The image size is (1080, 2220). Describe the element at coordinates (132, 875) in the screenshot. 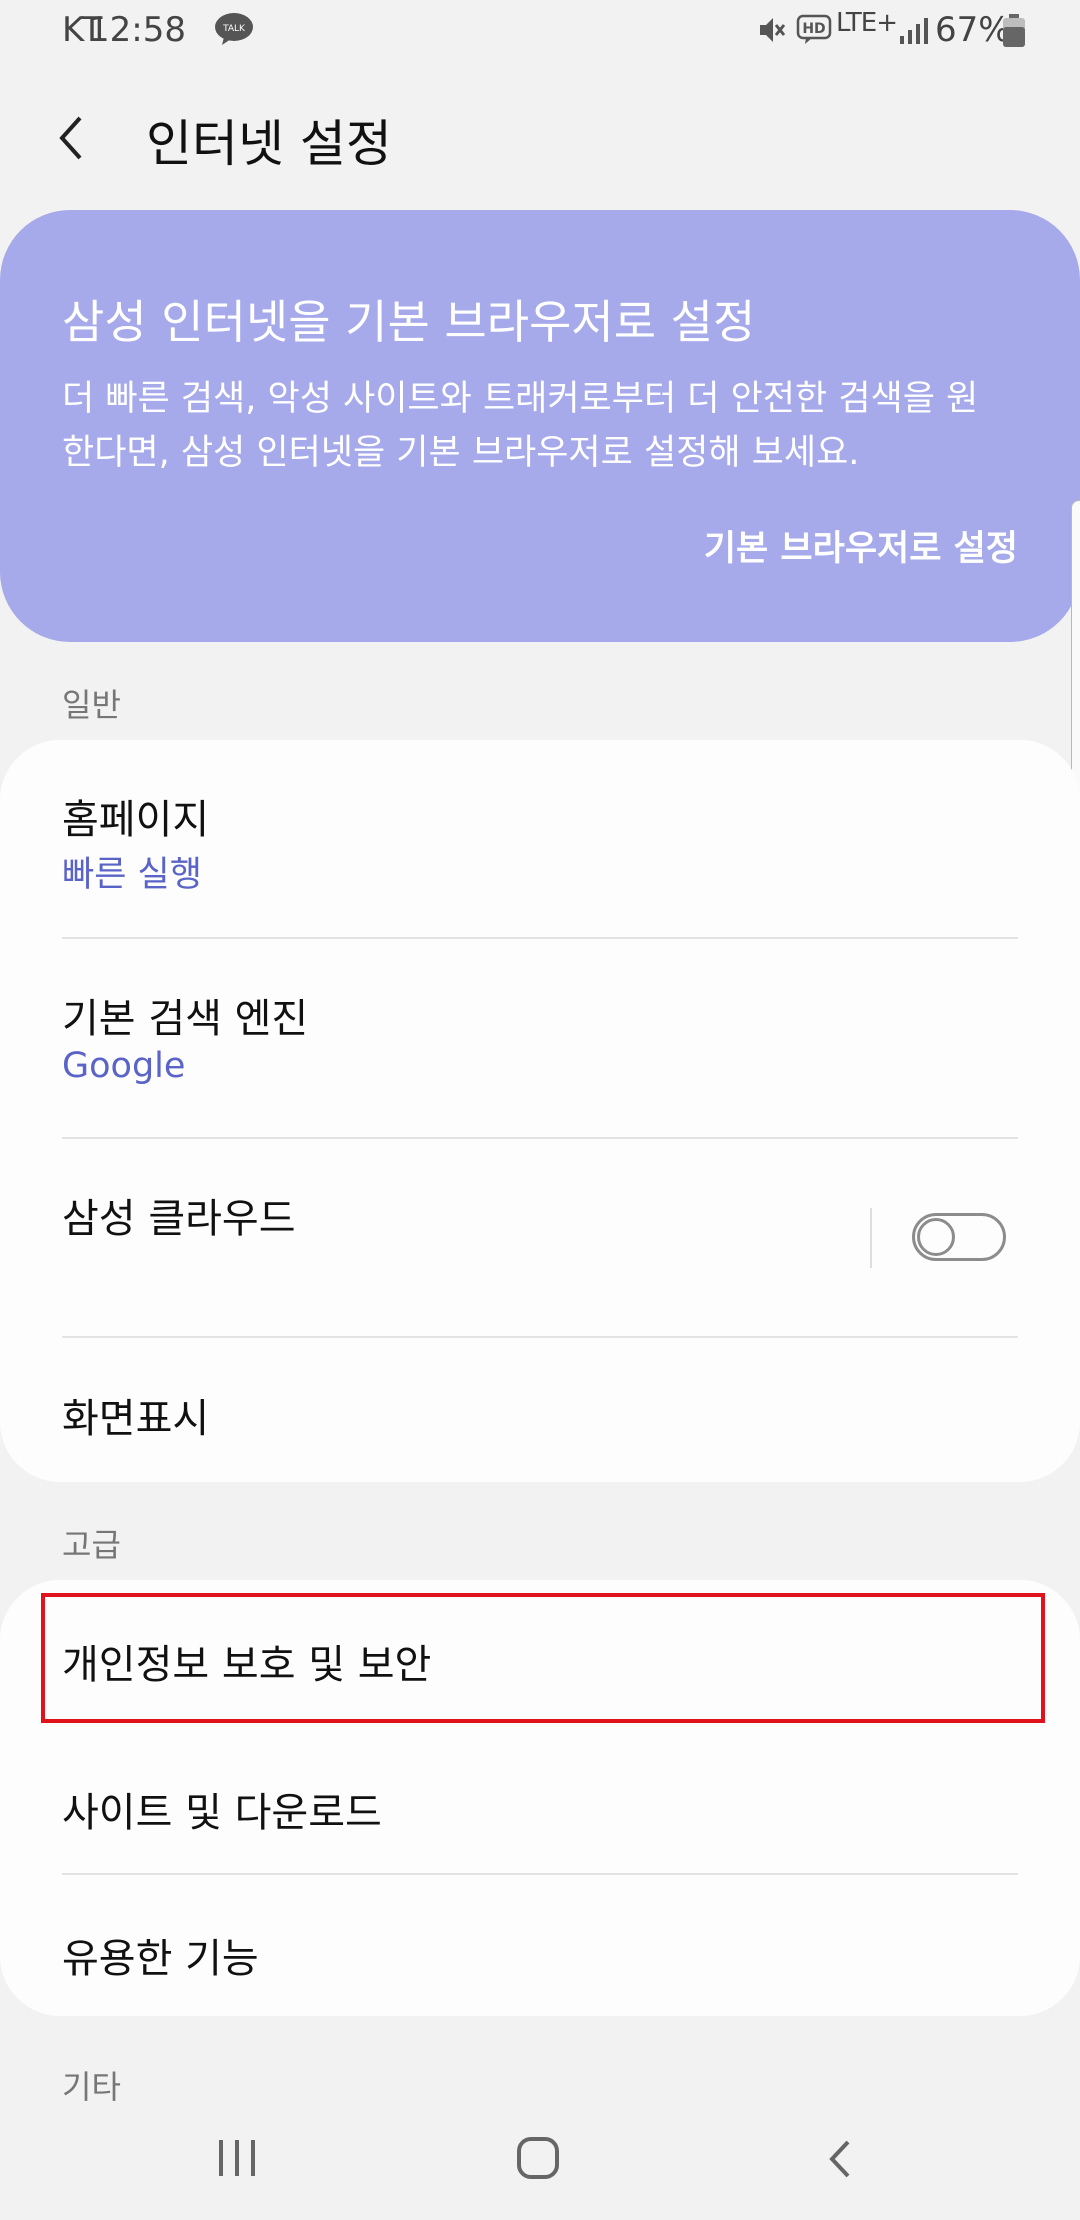

I see `homepage-value: 빠른 실행` at that location.